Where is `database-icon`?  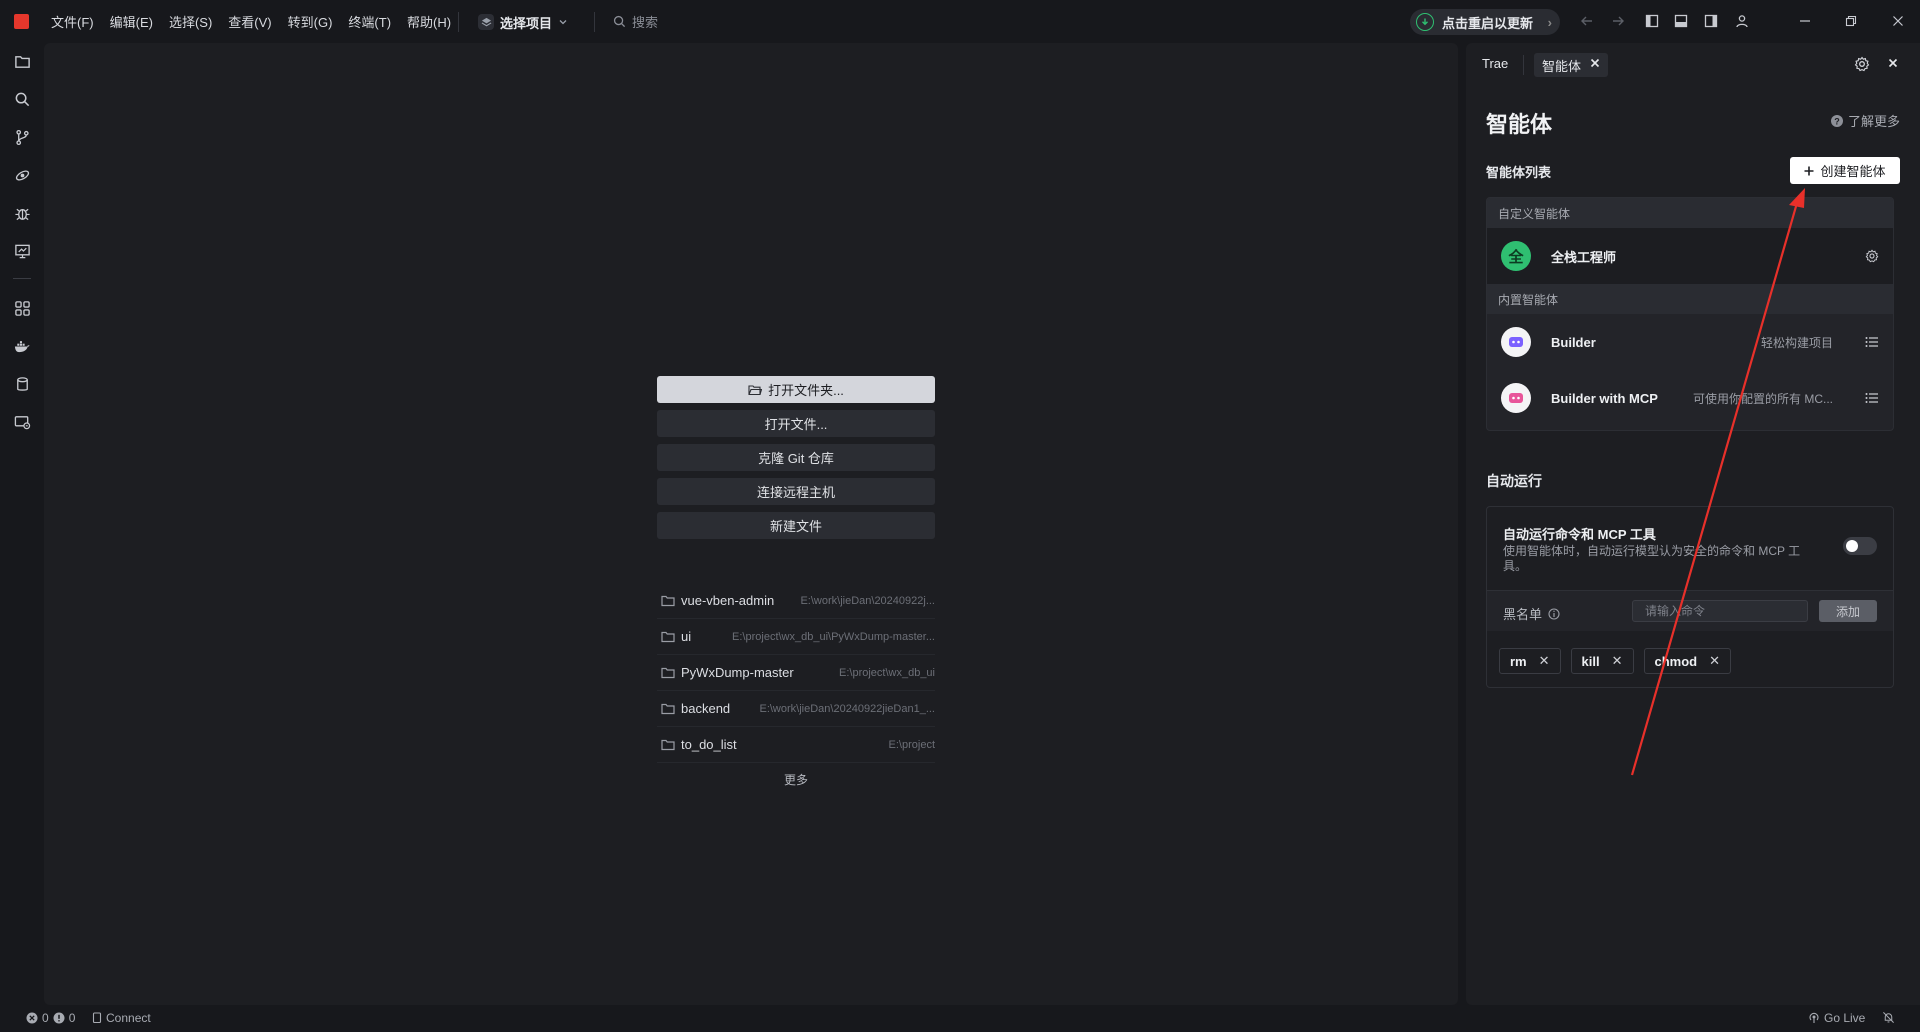
database-icon is located at coordinates (22, 384).